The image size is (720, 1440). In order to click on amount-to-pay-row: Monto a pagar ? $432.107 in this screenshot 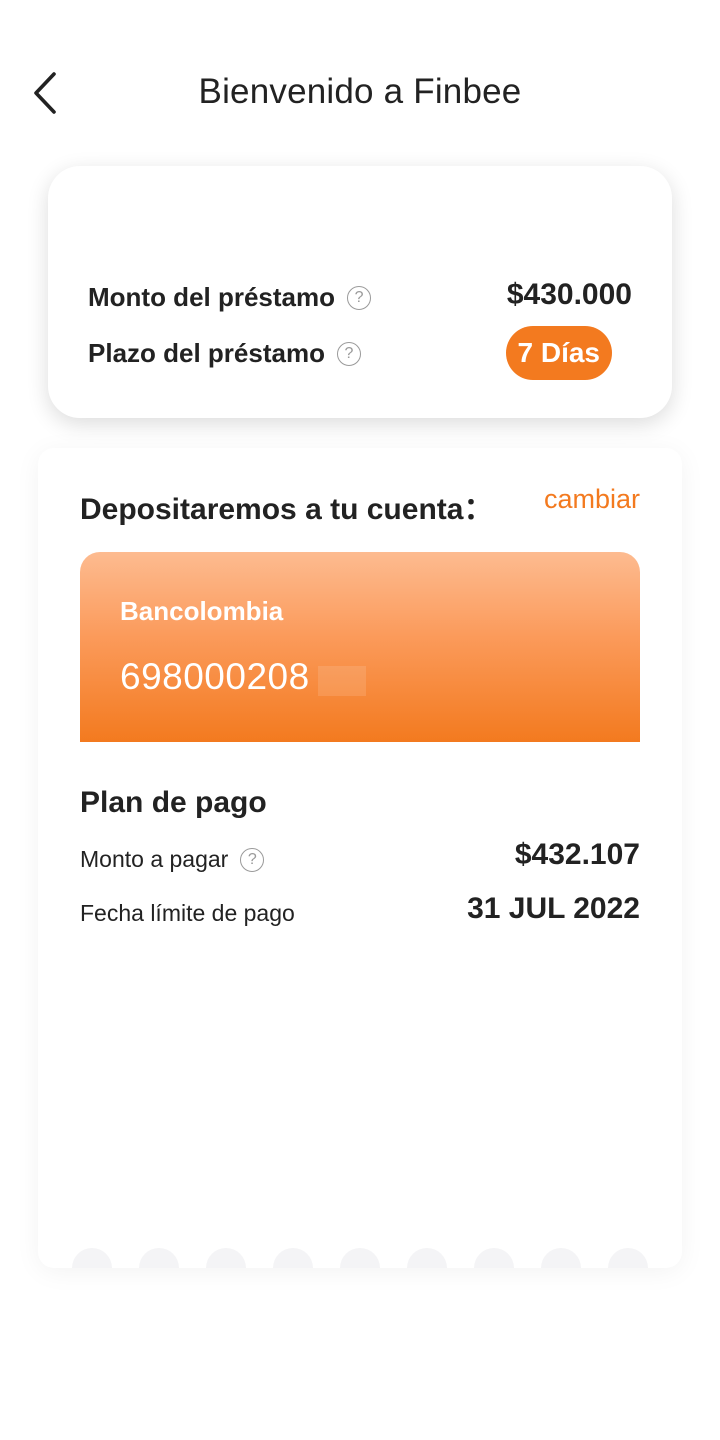, I will do `click(360, 858)`.